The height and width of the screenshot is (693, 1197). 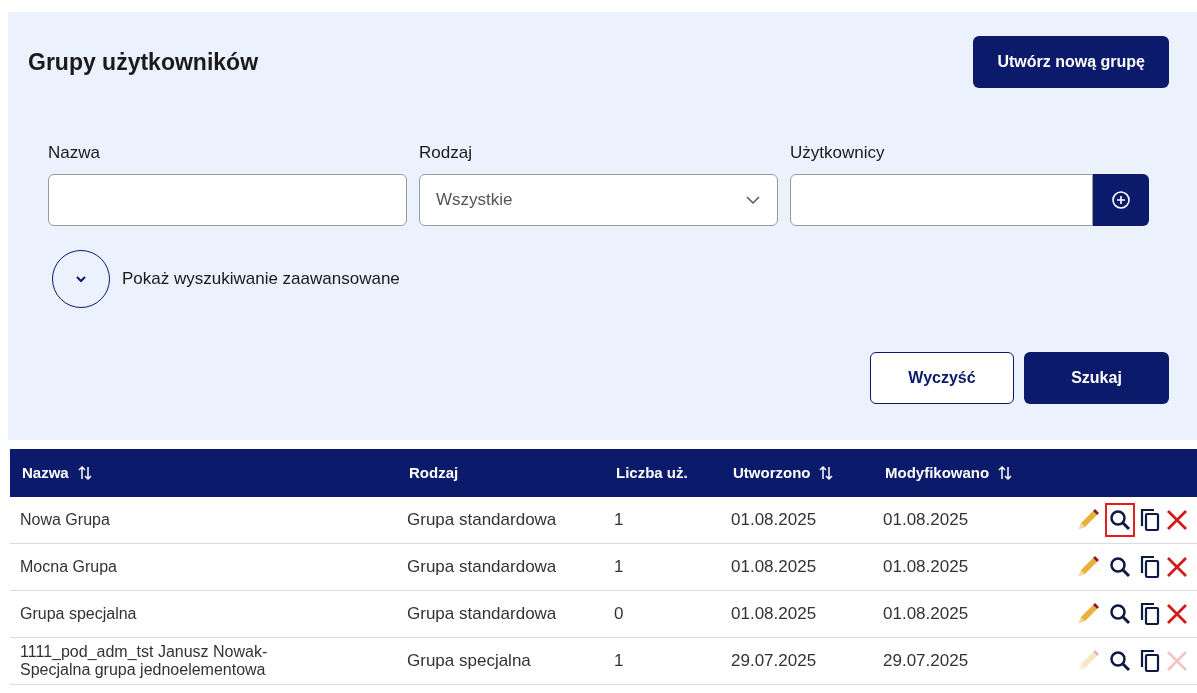 What do you see at coordinates (68, 566) in the screenshot?
I see `table-cell: Mocna Grupa` at bounding box center [68, 566].